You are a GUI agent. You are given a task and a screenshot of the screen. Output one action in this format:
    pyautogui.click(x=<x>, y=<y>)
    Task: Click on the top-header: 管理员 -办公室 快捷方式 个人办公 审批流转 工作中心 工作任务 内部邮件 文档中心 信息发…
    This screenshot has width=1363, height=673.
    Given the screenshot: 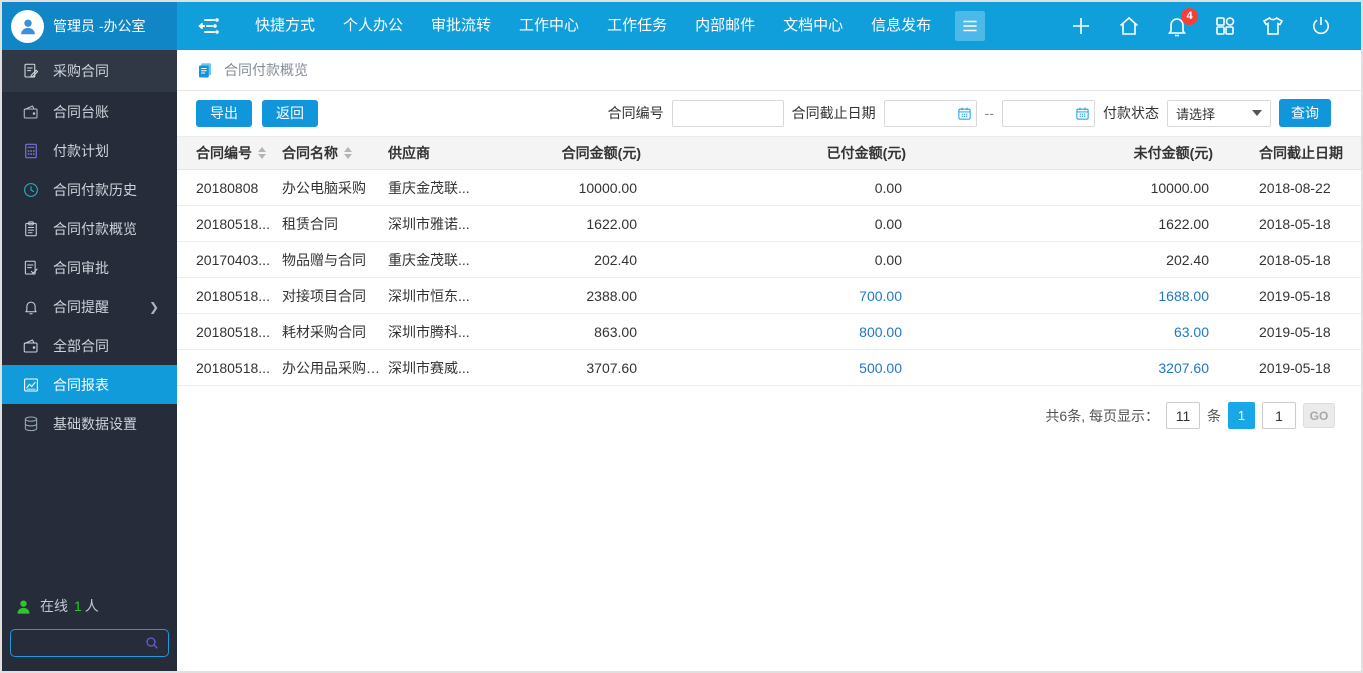 What is the action you would take?
    pyautogui.click(x=681, y=26)
    